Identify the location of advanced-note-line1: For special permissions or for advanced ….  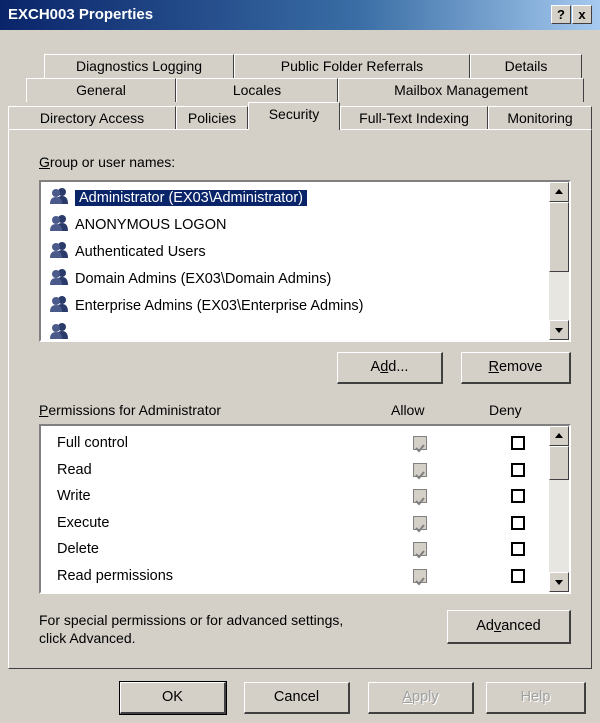
(191, 620).